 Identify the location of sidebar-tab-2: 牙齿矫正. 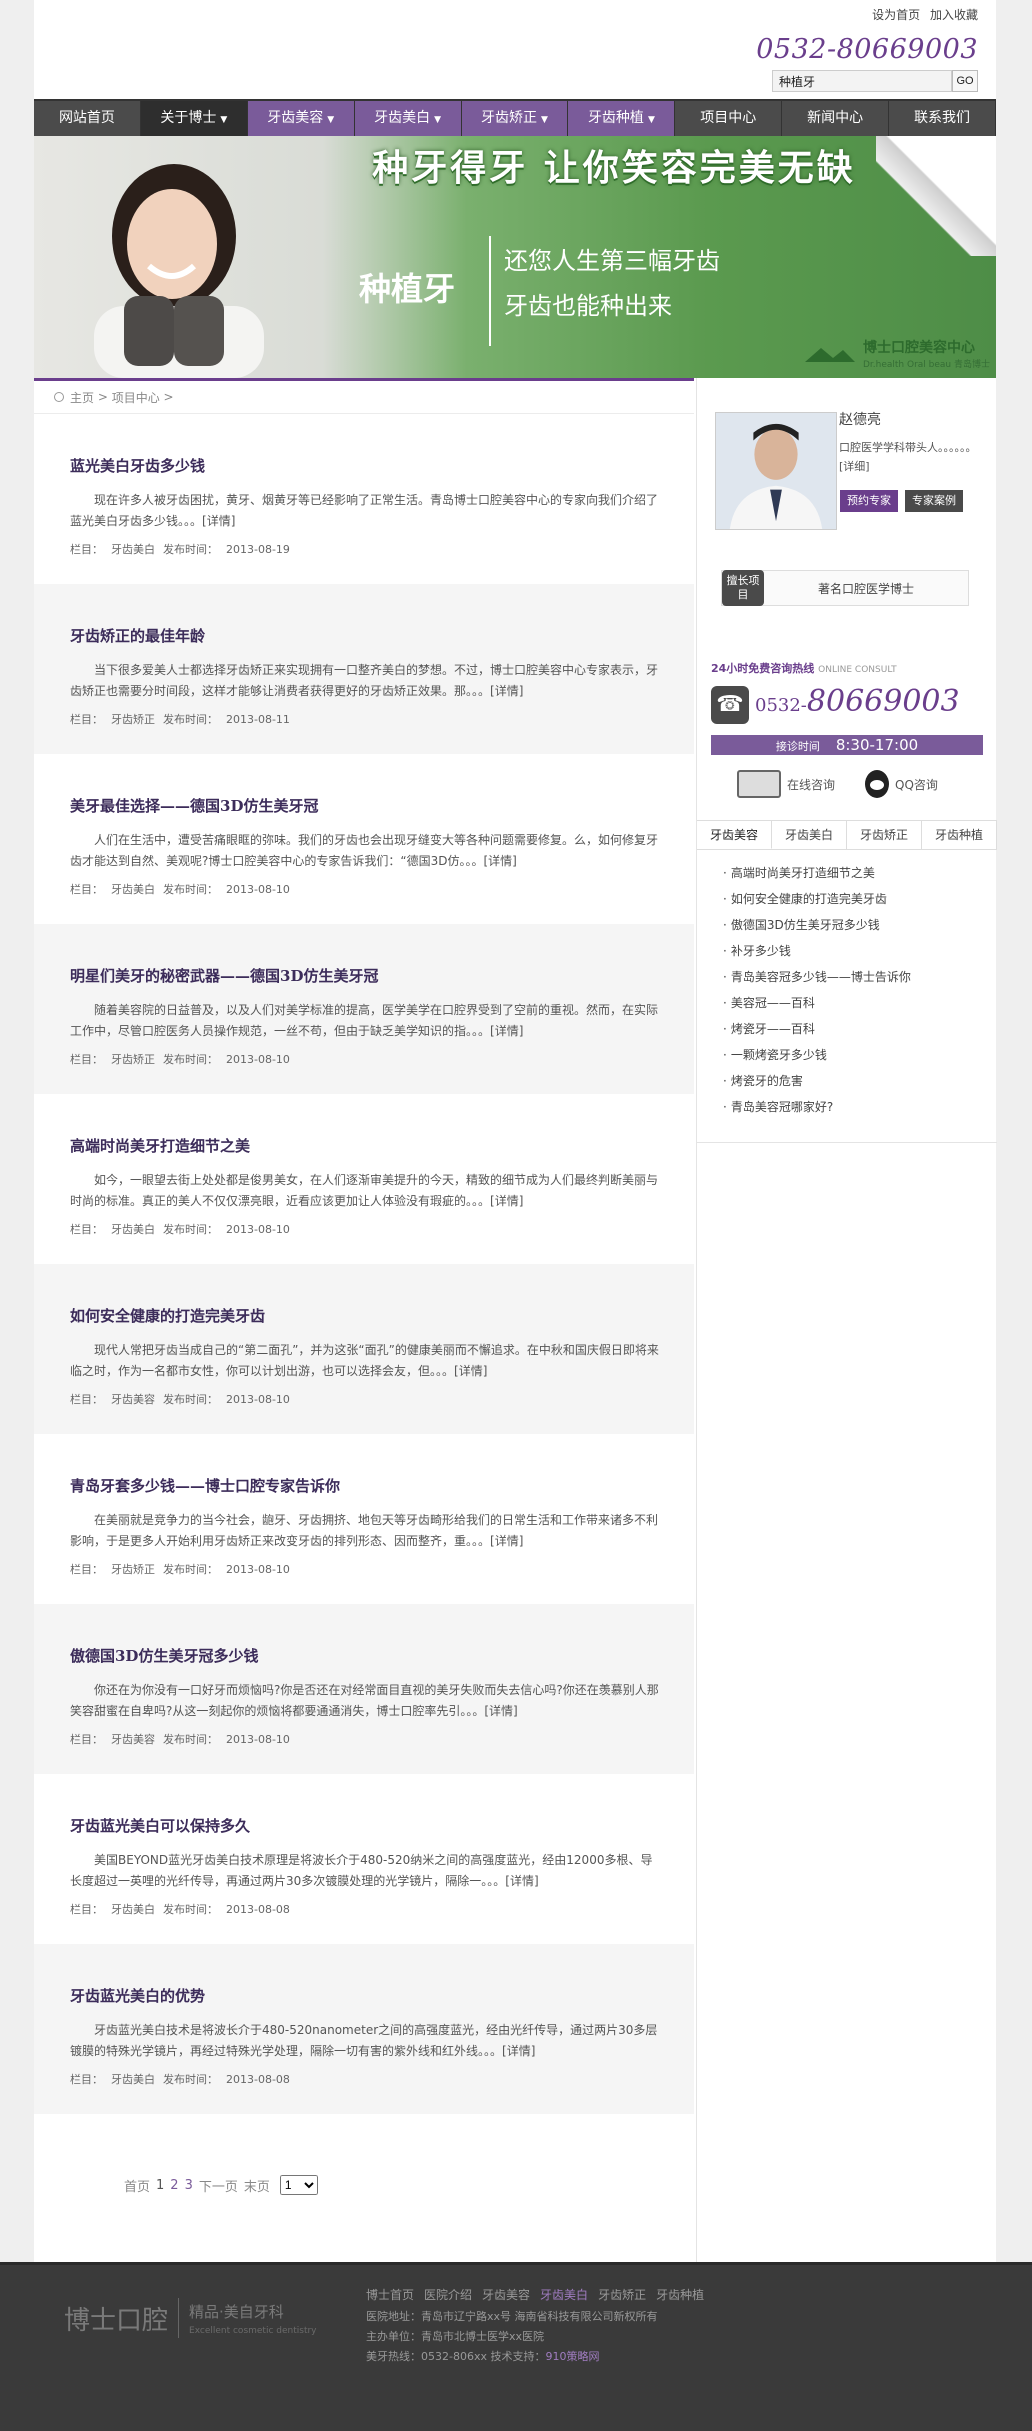
(884, 835).